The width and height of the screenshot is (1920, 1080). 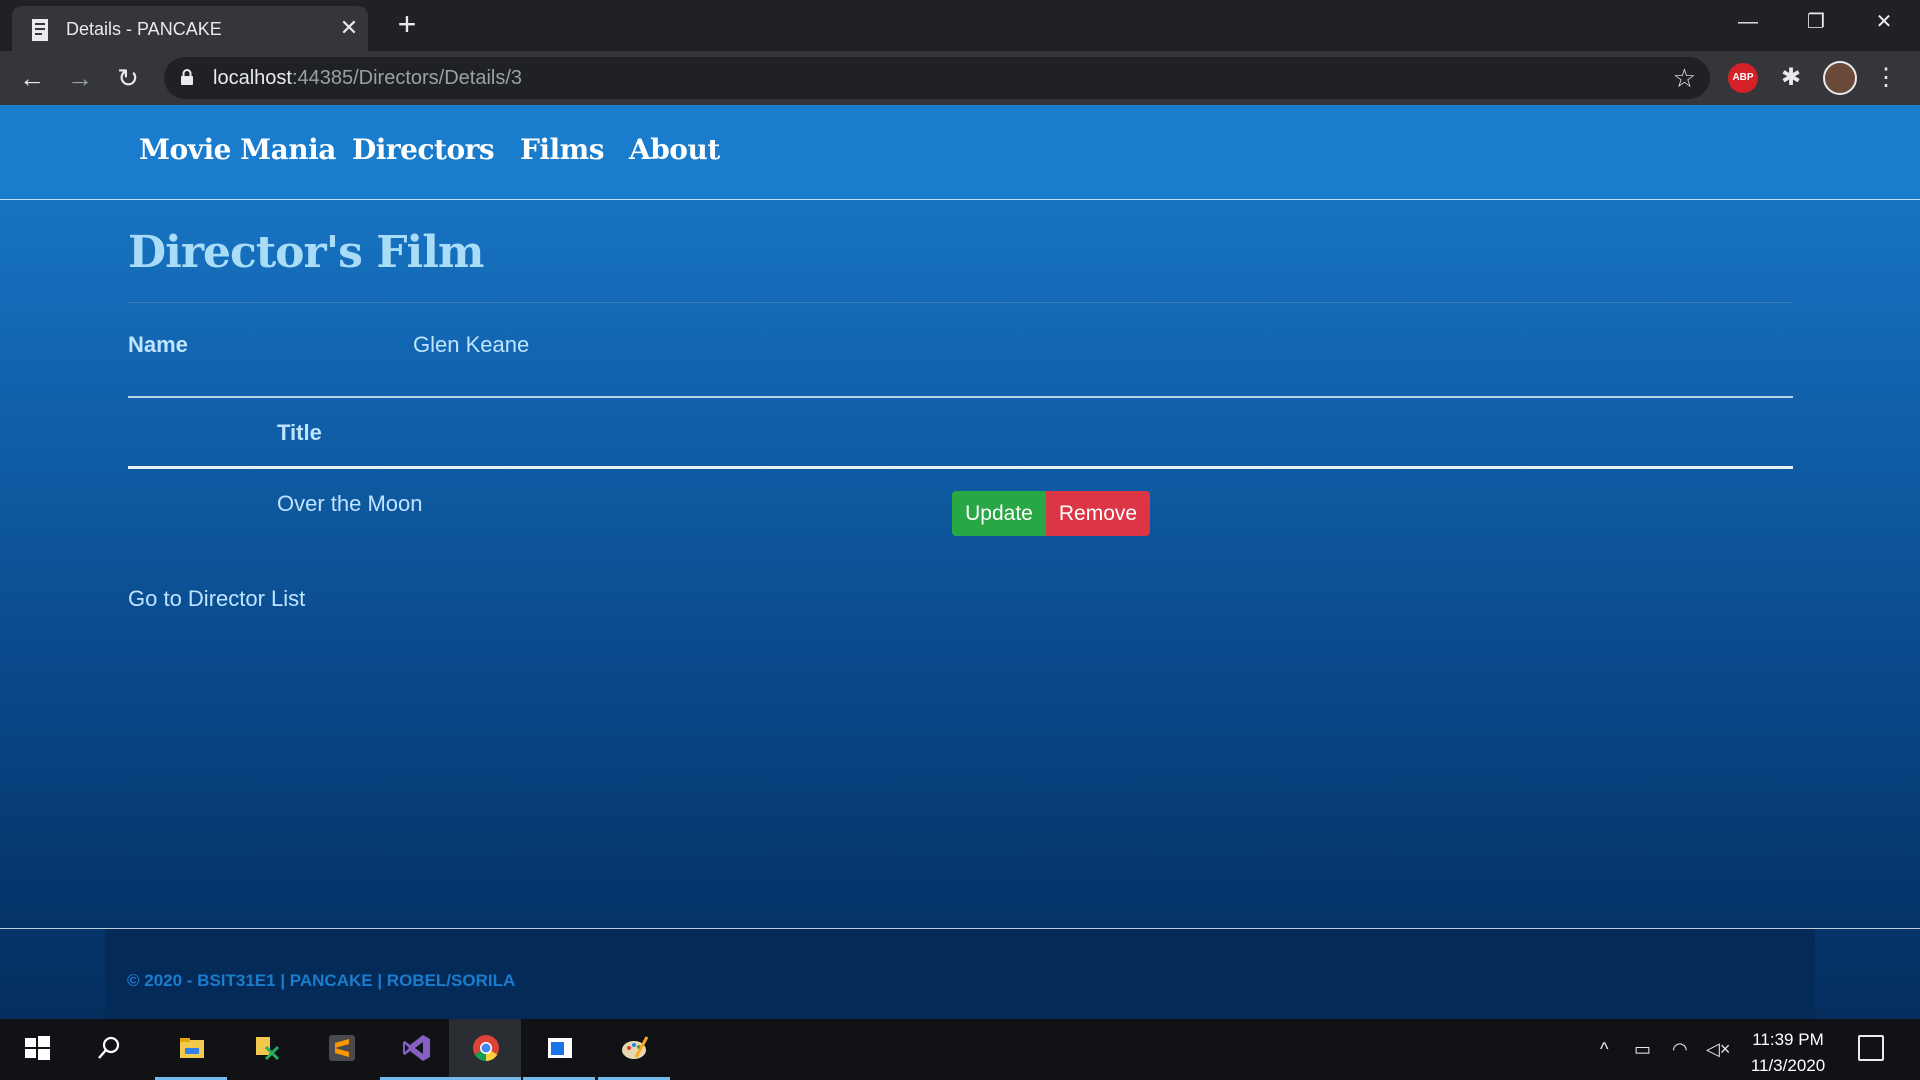 I want to click on url-text: localhost:44385/Directors/Details/3, so click(x=367, y=78).